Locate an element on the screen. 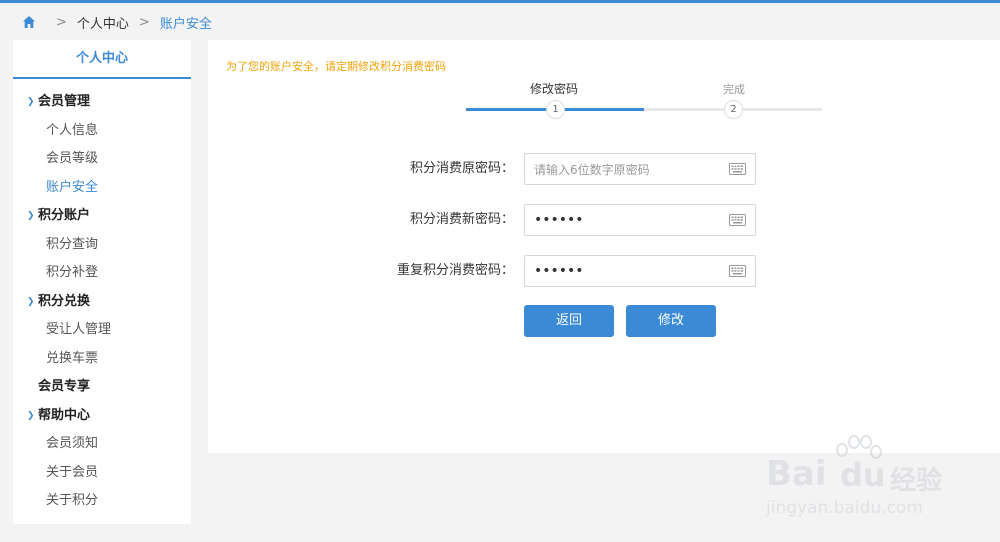 The width and height of the screenshot is (1000, 542). sidebar-item-label: 个人信息 is located at coordinates (72, 130).